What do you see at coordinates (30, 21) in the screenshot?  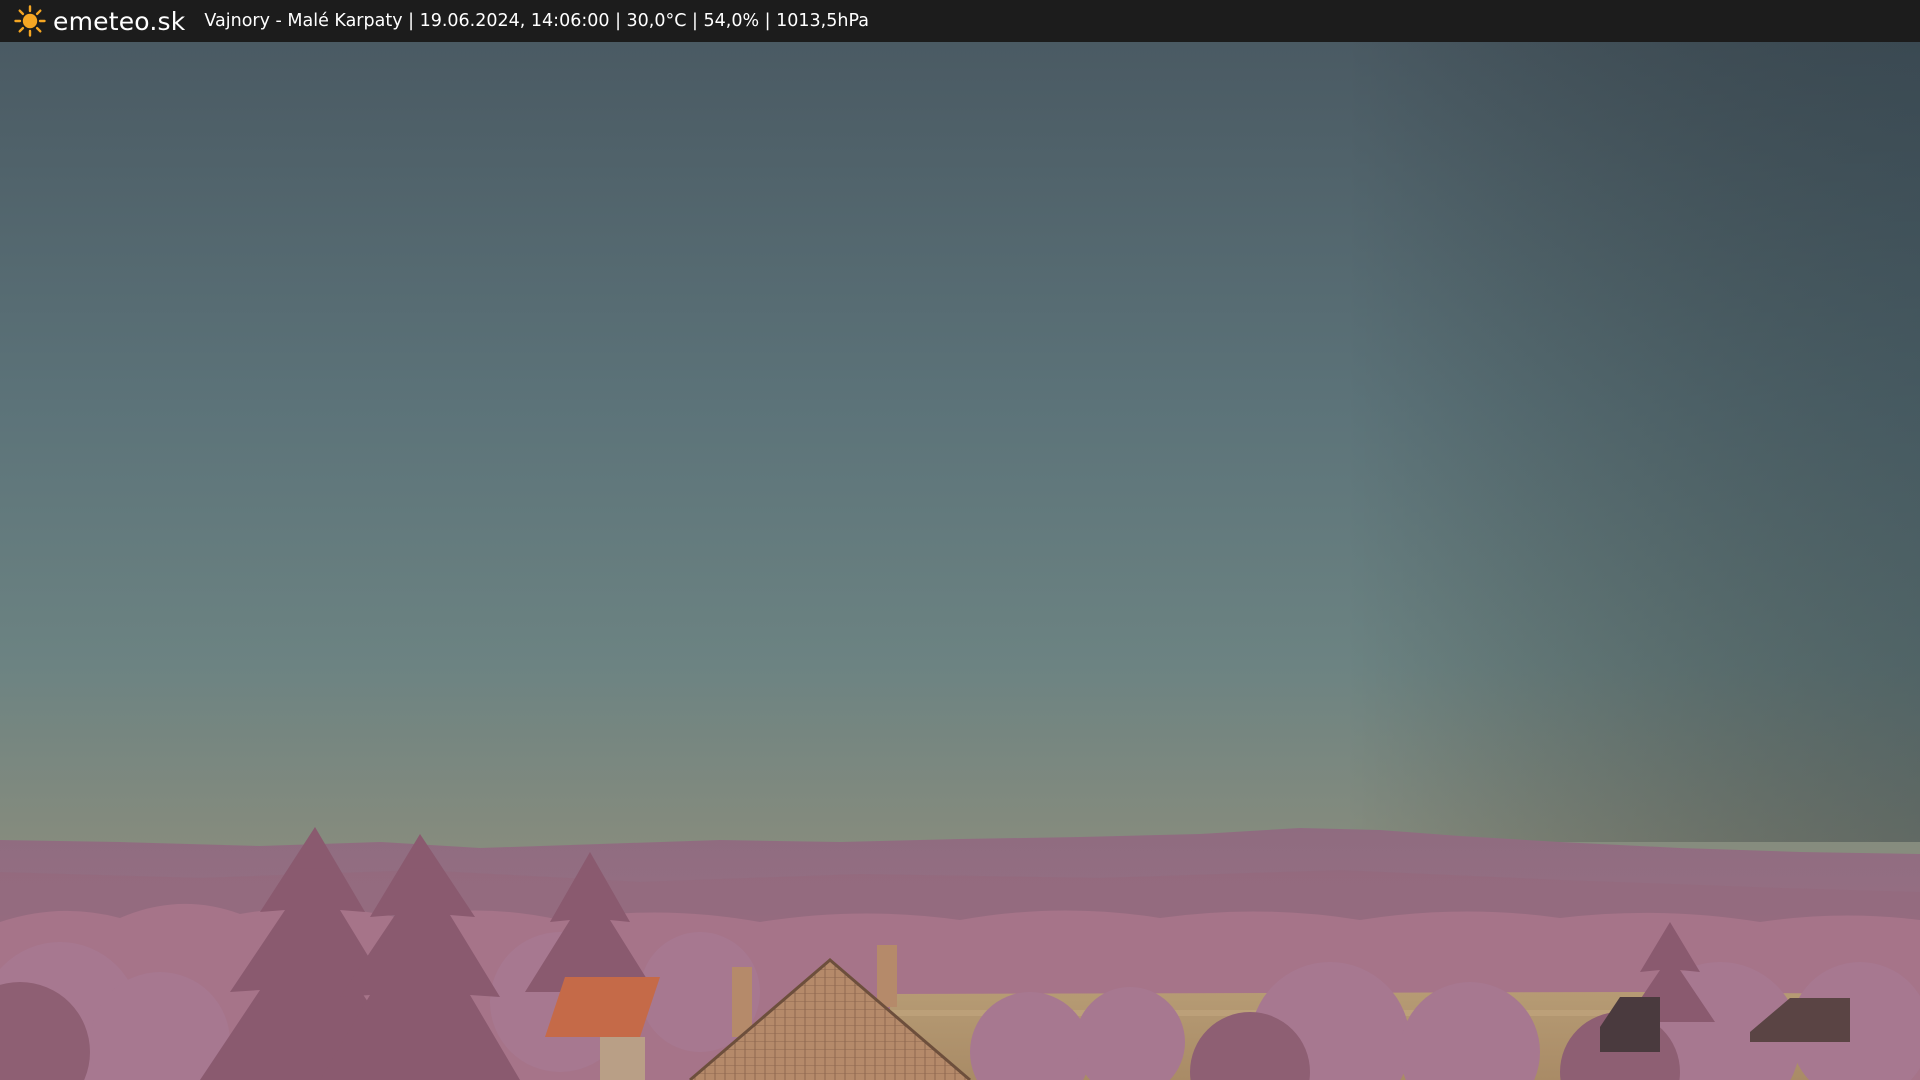 I see `sun-icon` at bounding box center [30, 21].